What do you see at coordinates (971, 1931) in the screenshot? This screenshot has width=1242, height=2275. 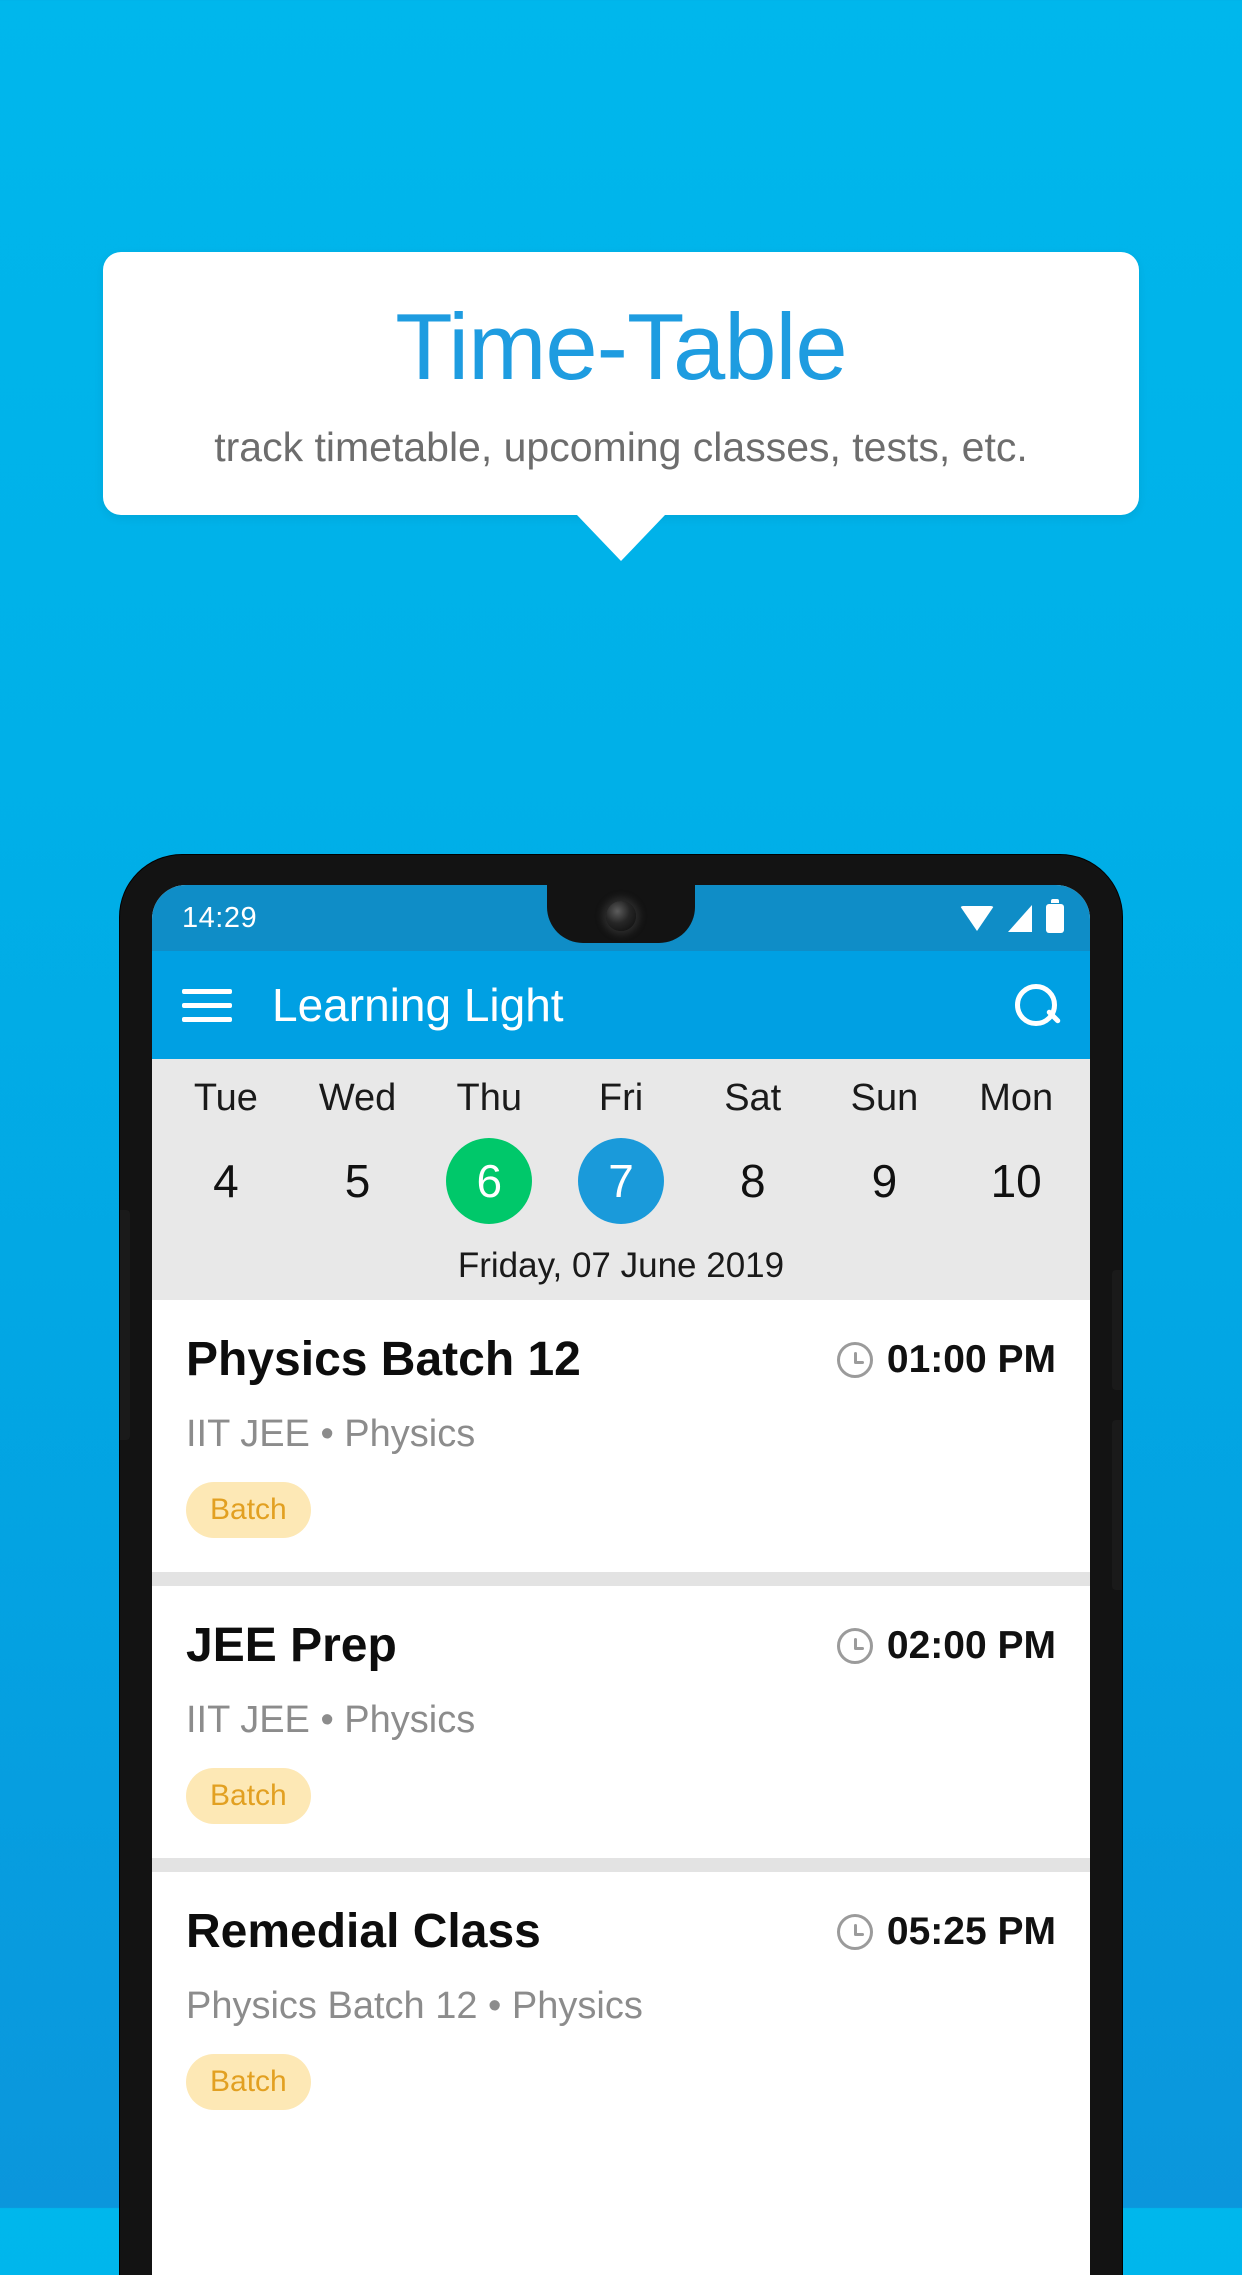 I see `event-time-label: 05:25 PM` at bounding box center [971, 1931].